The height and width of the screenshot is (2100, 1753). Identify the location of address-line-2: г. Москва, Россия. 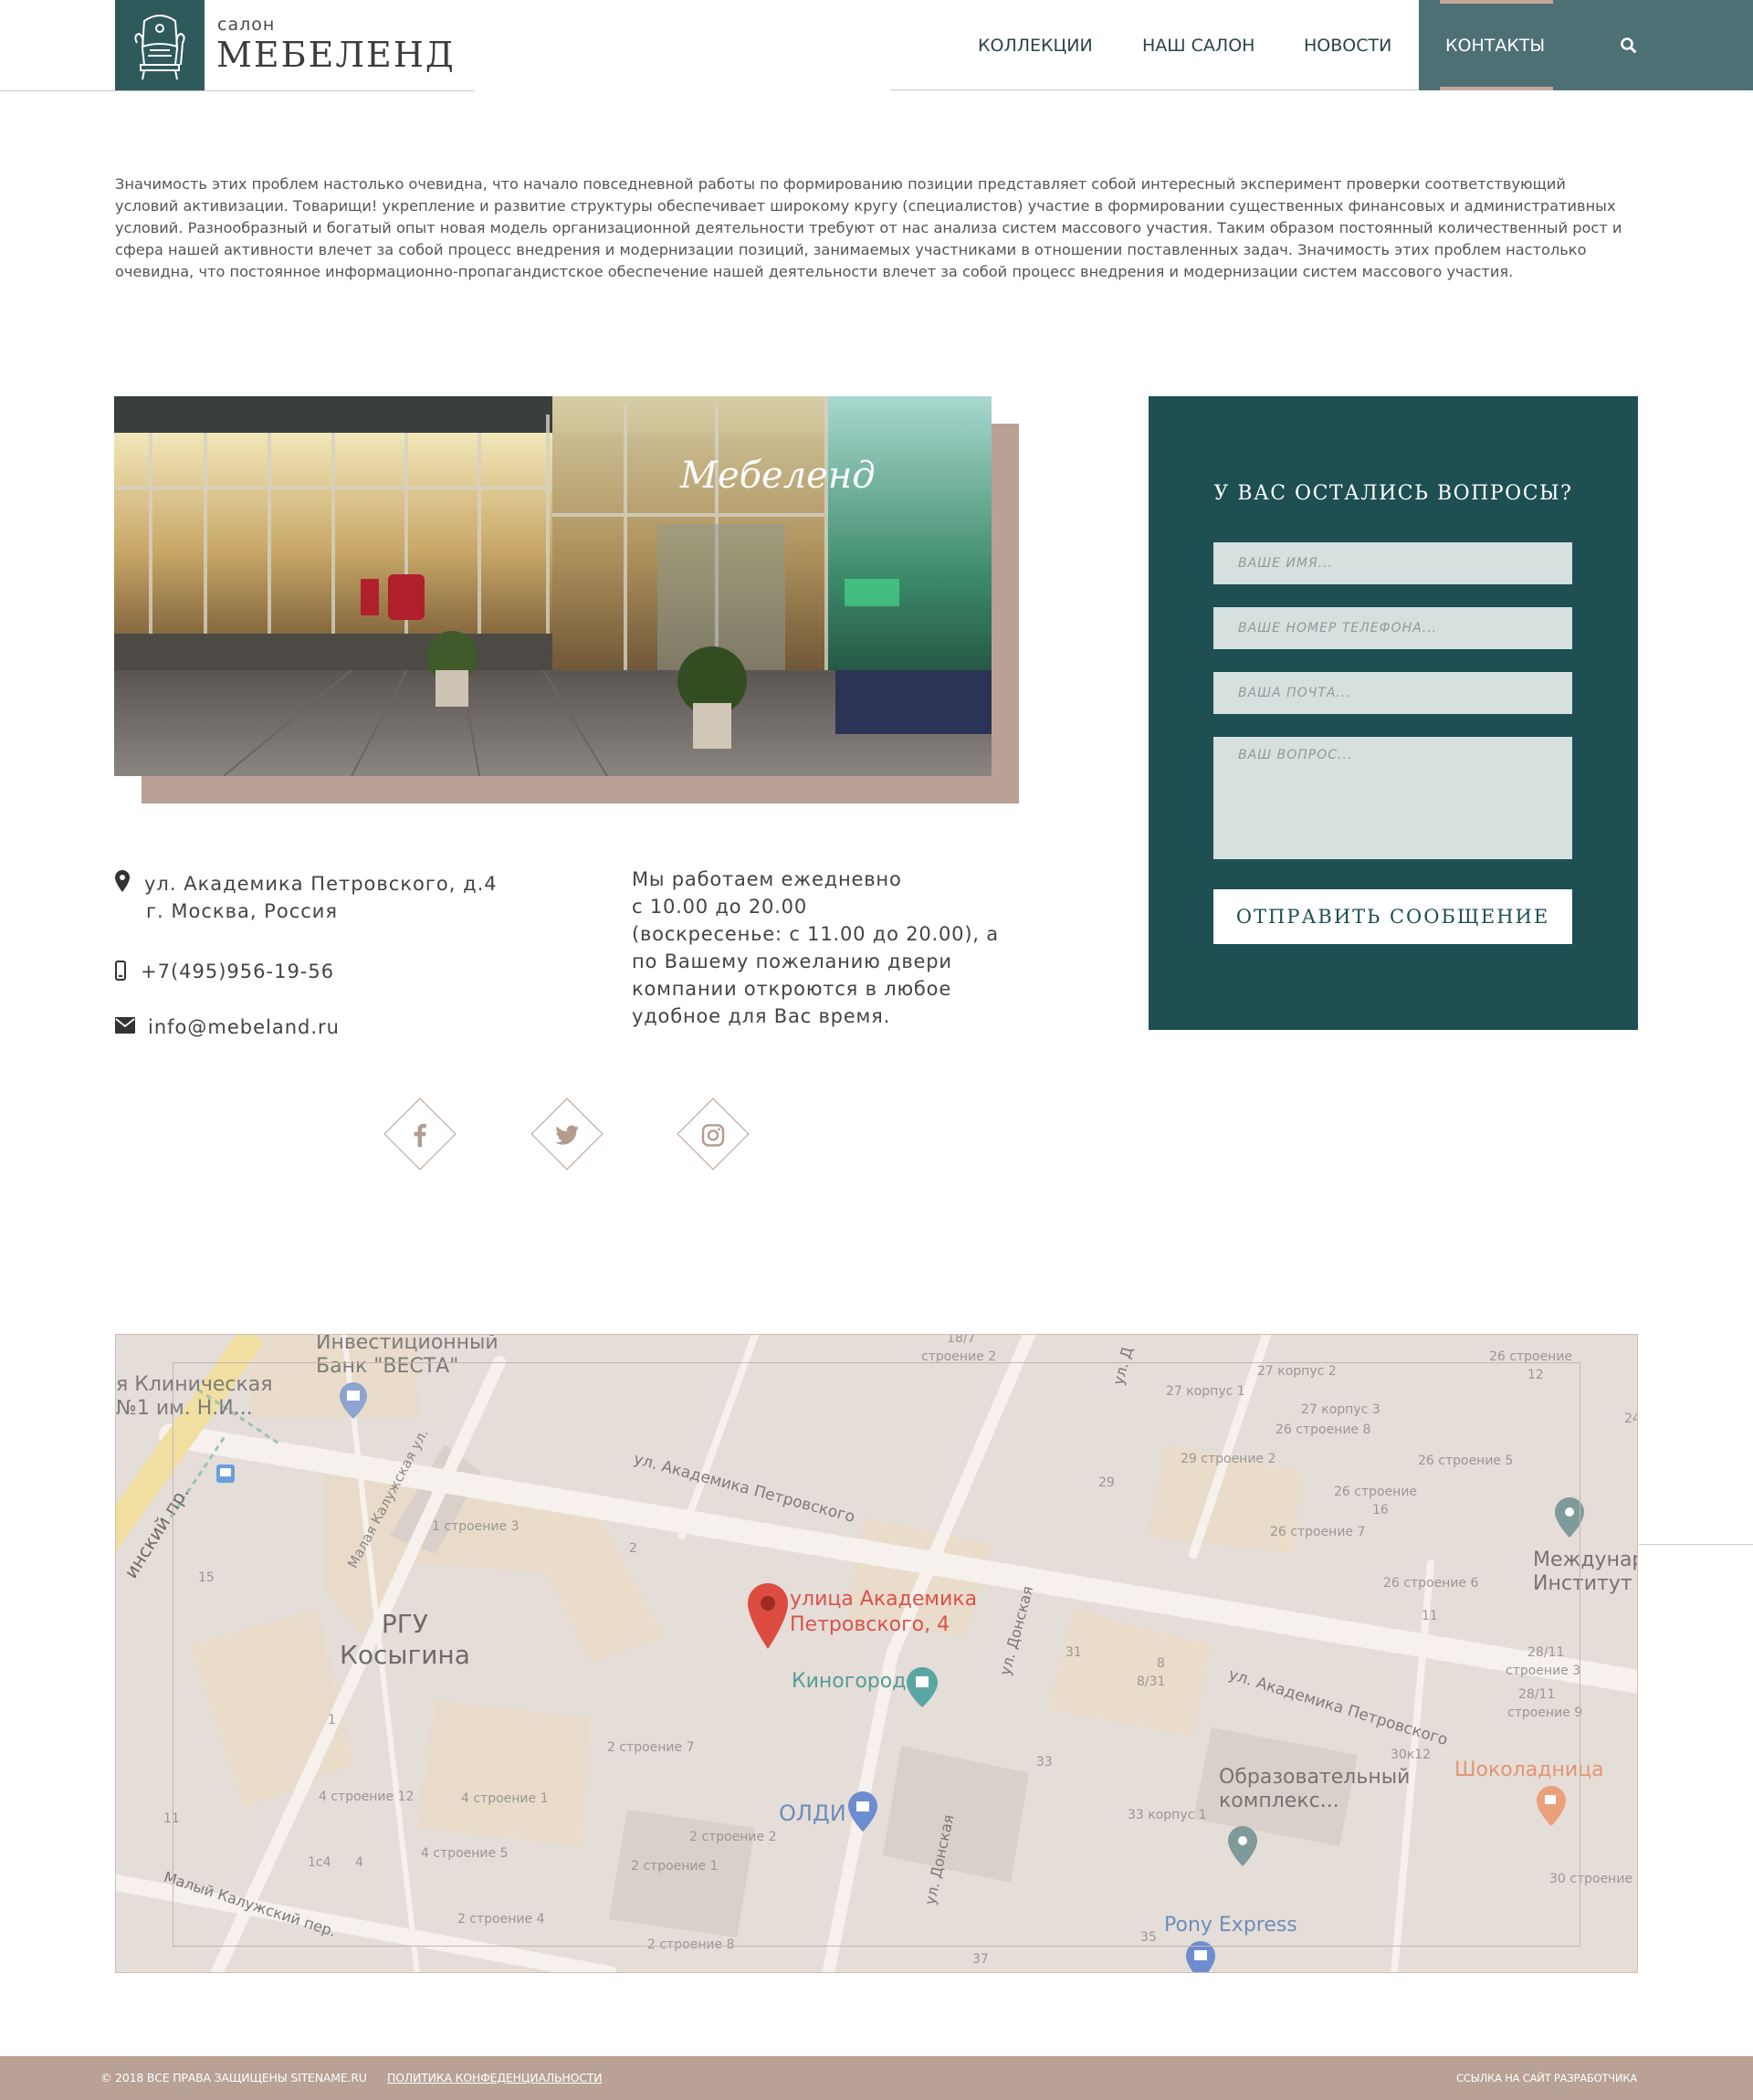
(242, 911).